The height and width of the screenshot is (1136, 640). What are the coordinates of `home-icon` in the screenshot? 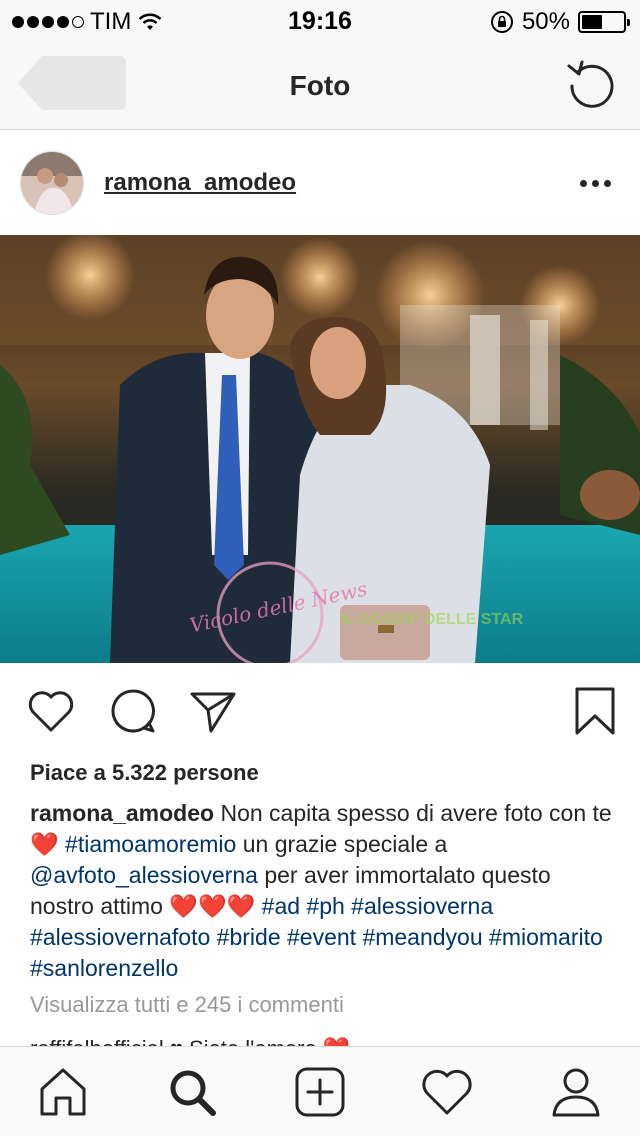 It's located at (63, 1092).